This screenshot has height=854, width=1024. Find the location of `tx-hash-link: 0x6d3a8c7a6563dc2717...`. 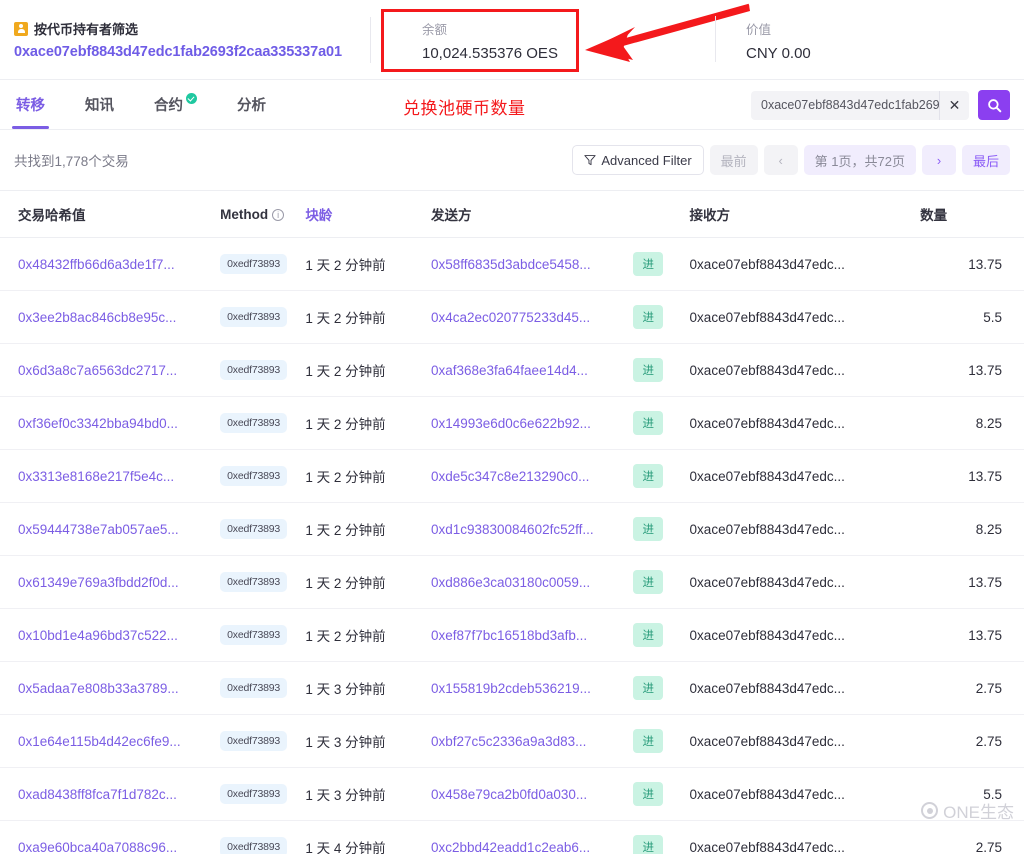

tx-hash-link: 0x6d3a8c7a6563dc2717... is located at coordinates (97, 370).